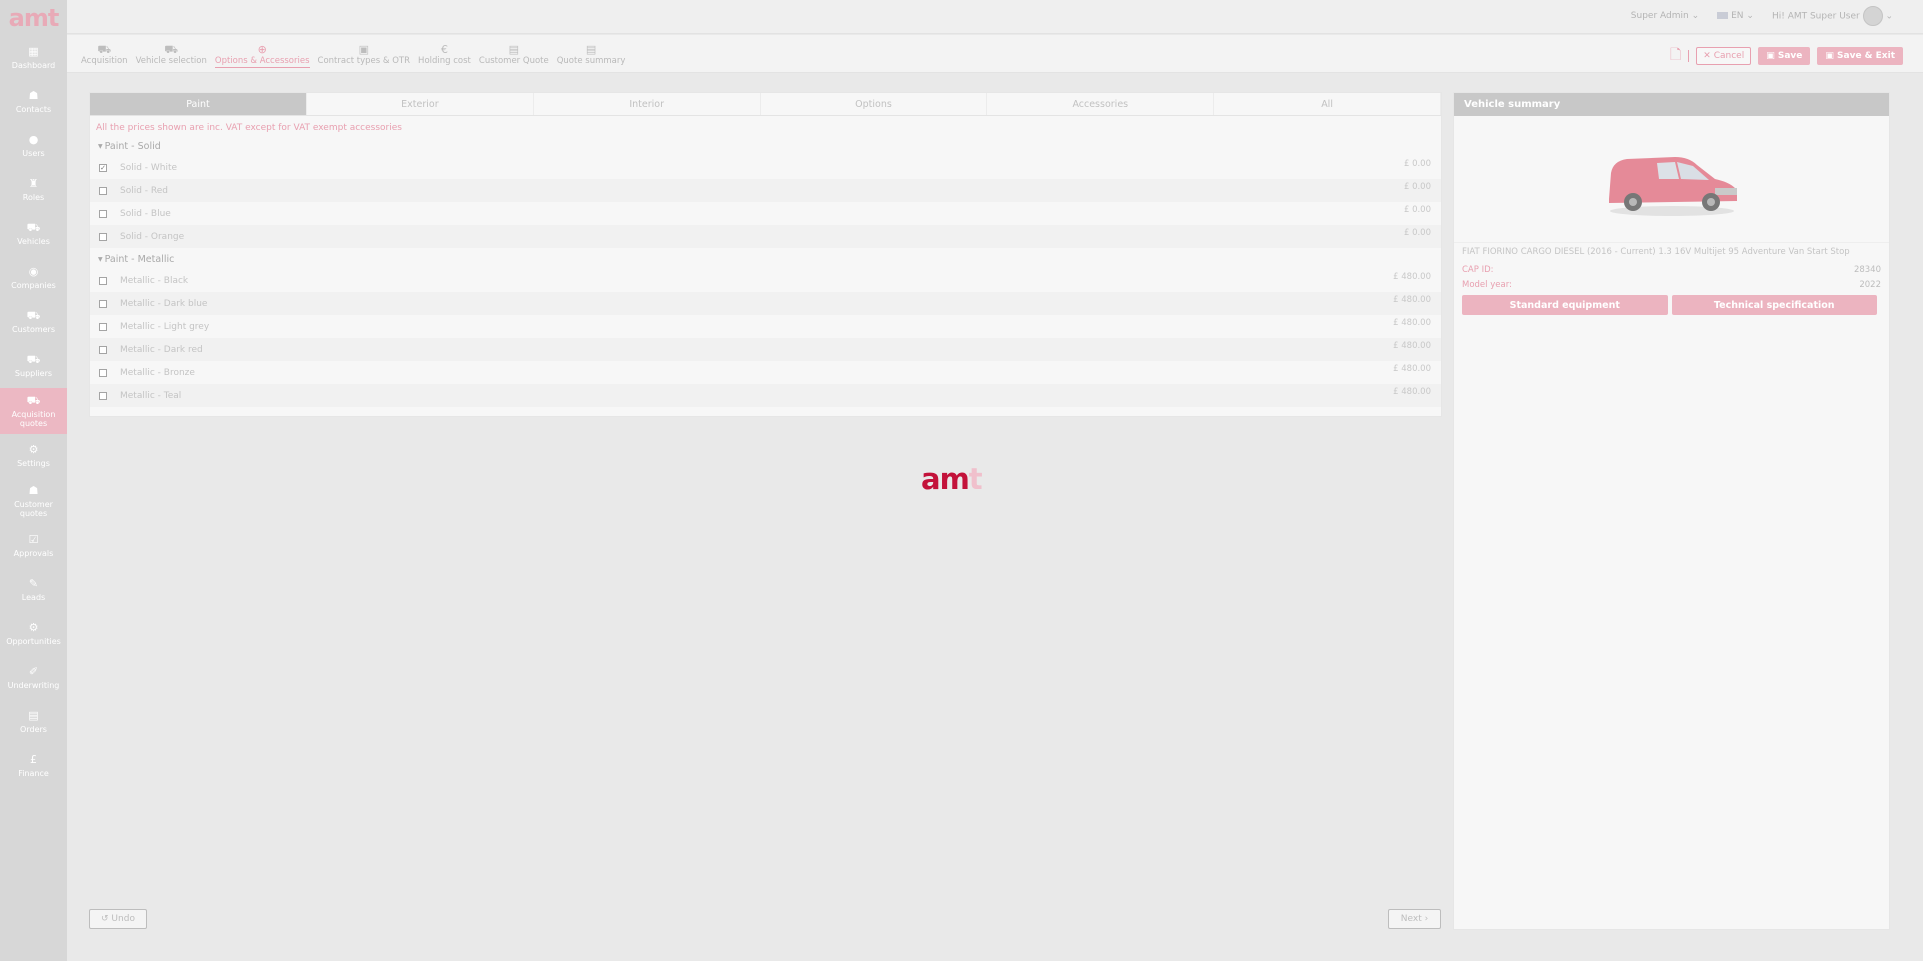  I want to click on sidebar-item-label: Approvals, so click(33, 553).